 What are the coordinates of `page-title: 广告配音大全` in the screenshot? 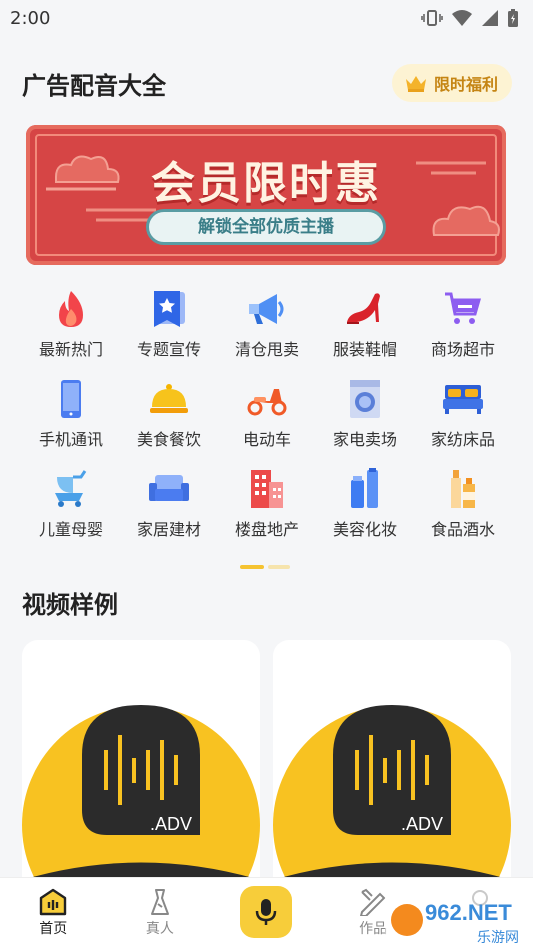 It's located at (94, 85).